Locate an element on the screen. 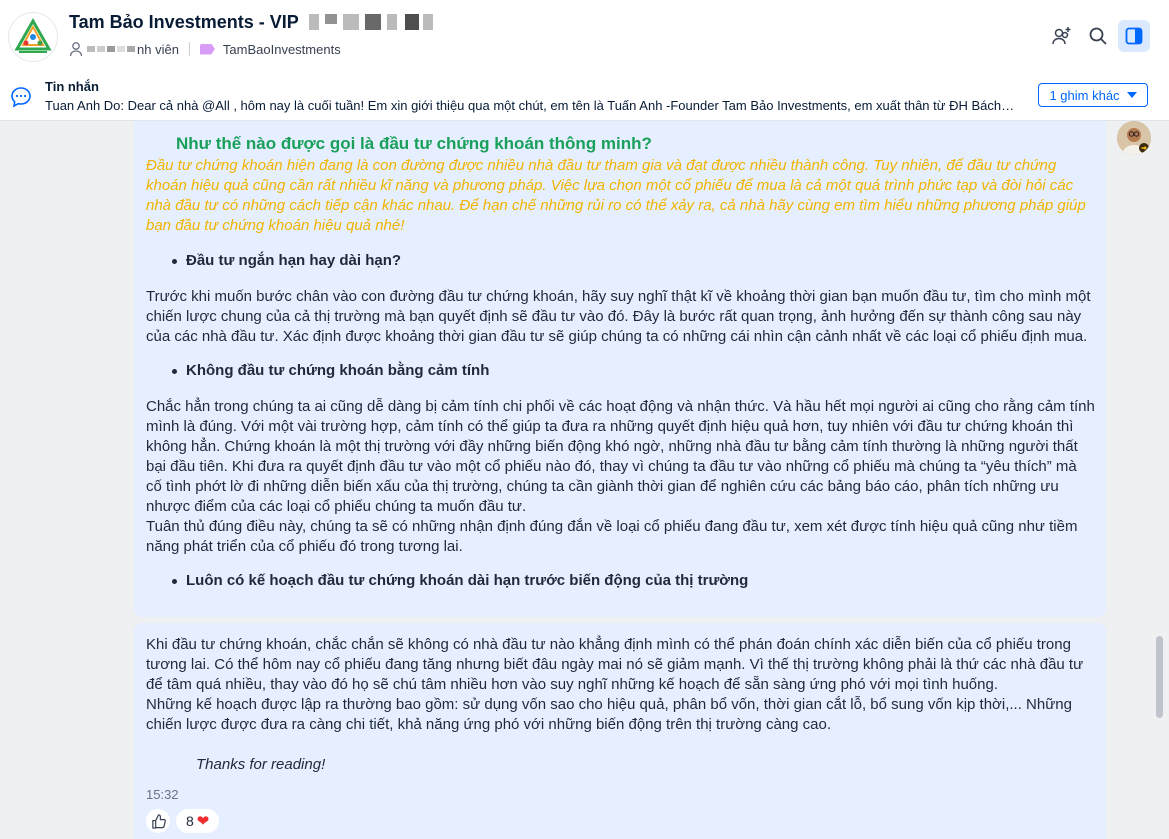 The width and height of the screenshot is (1169, 839). reaction-count: 8 is located at coordinates (190, 821).